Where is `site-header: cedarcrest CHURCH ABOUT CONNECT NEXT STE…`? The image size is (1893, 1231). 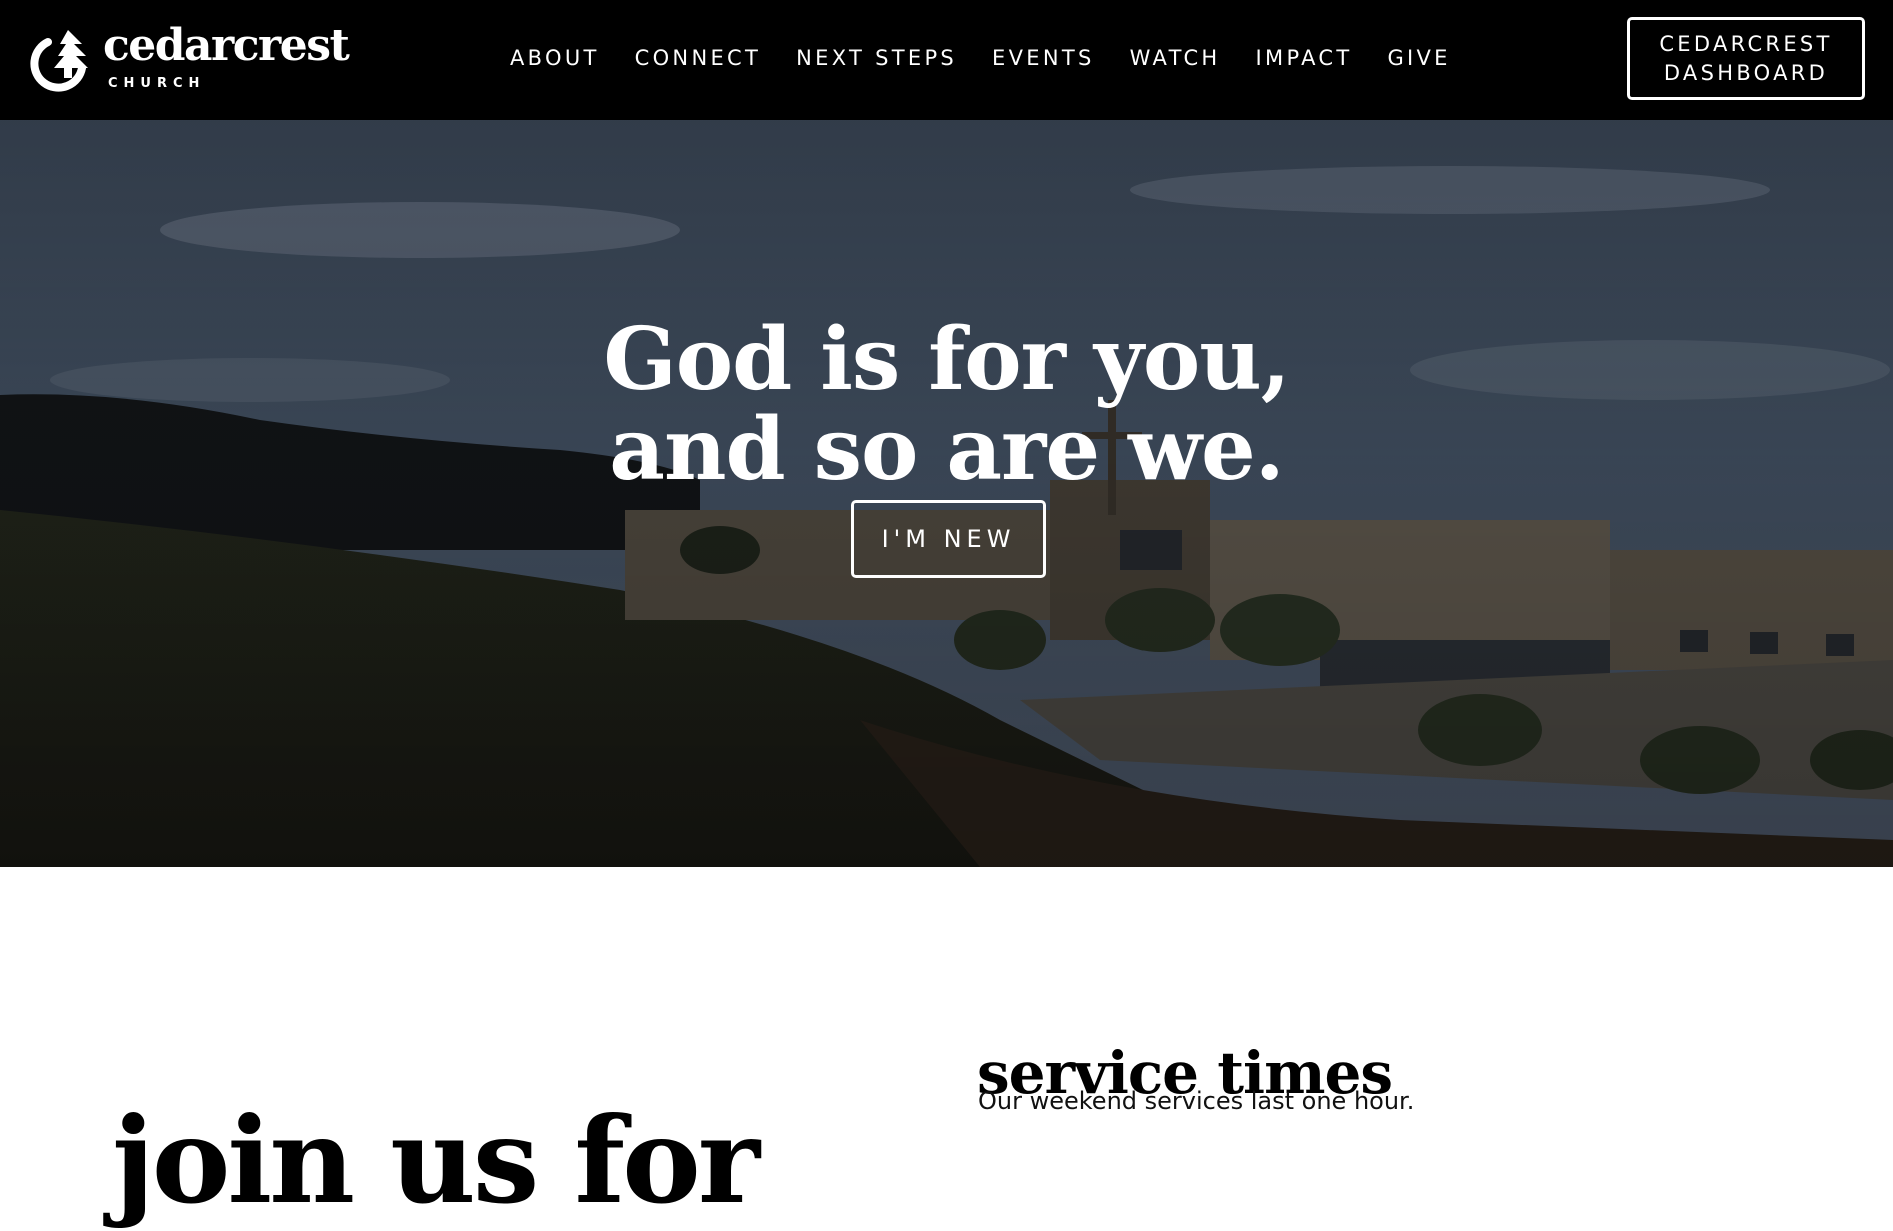 site-header: cedarcrest CHURCH ABOUT CONNECT NEXT STE… is located at coordinates (946, 60).